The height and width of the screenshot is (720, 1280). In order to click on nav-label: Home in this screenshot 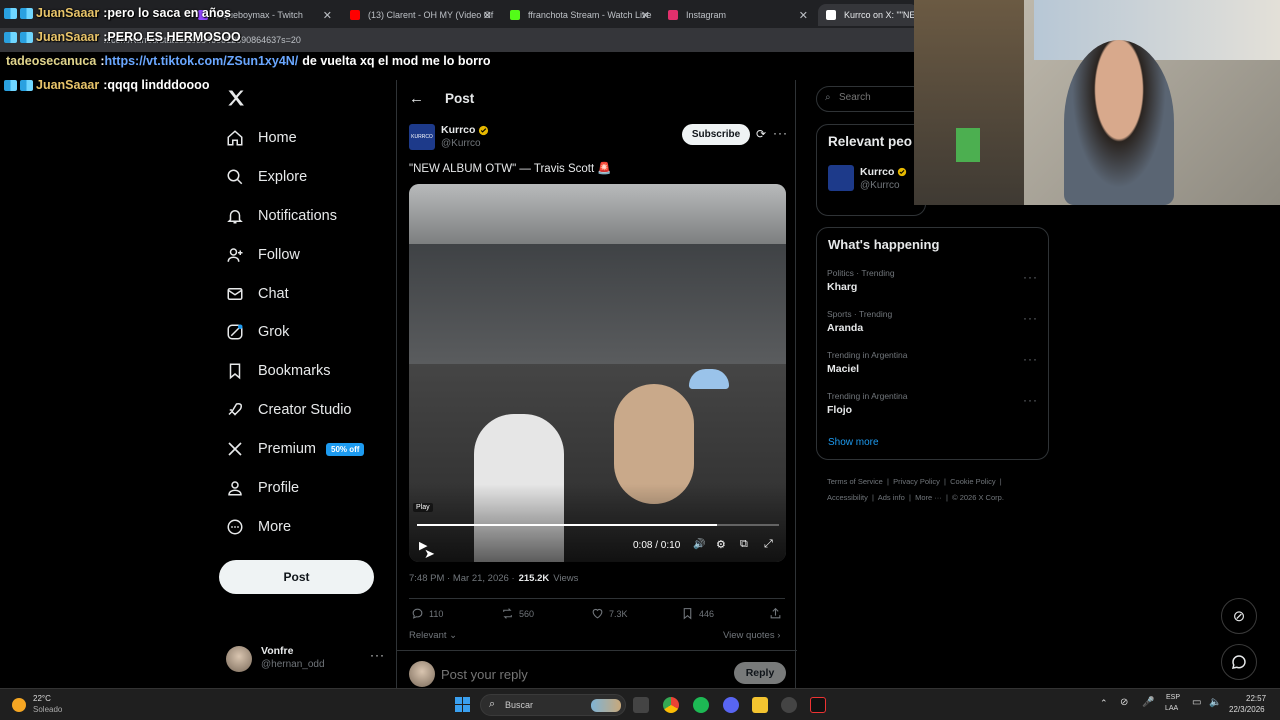, I will do `click(277, 138)`.